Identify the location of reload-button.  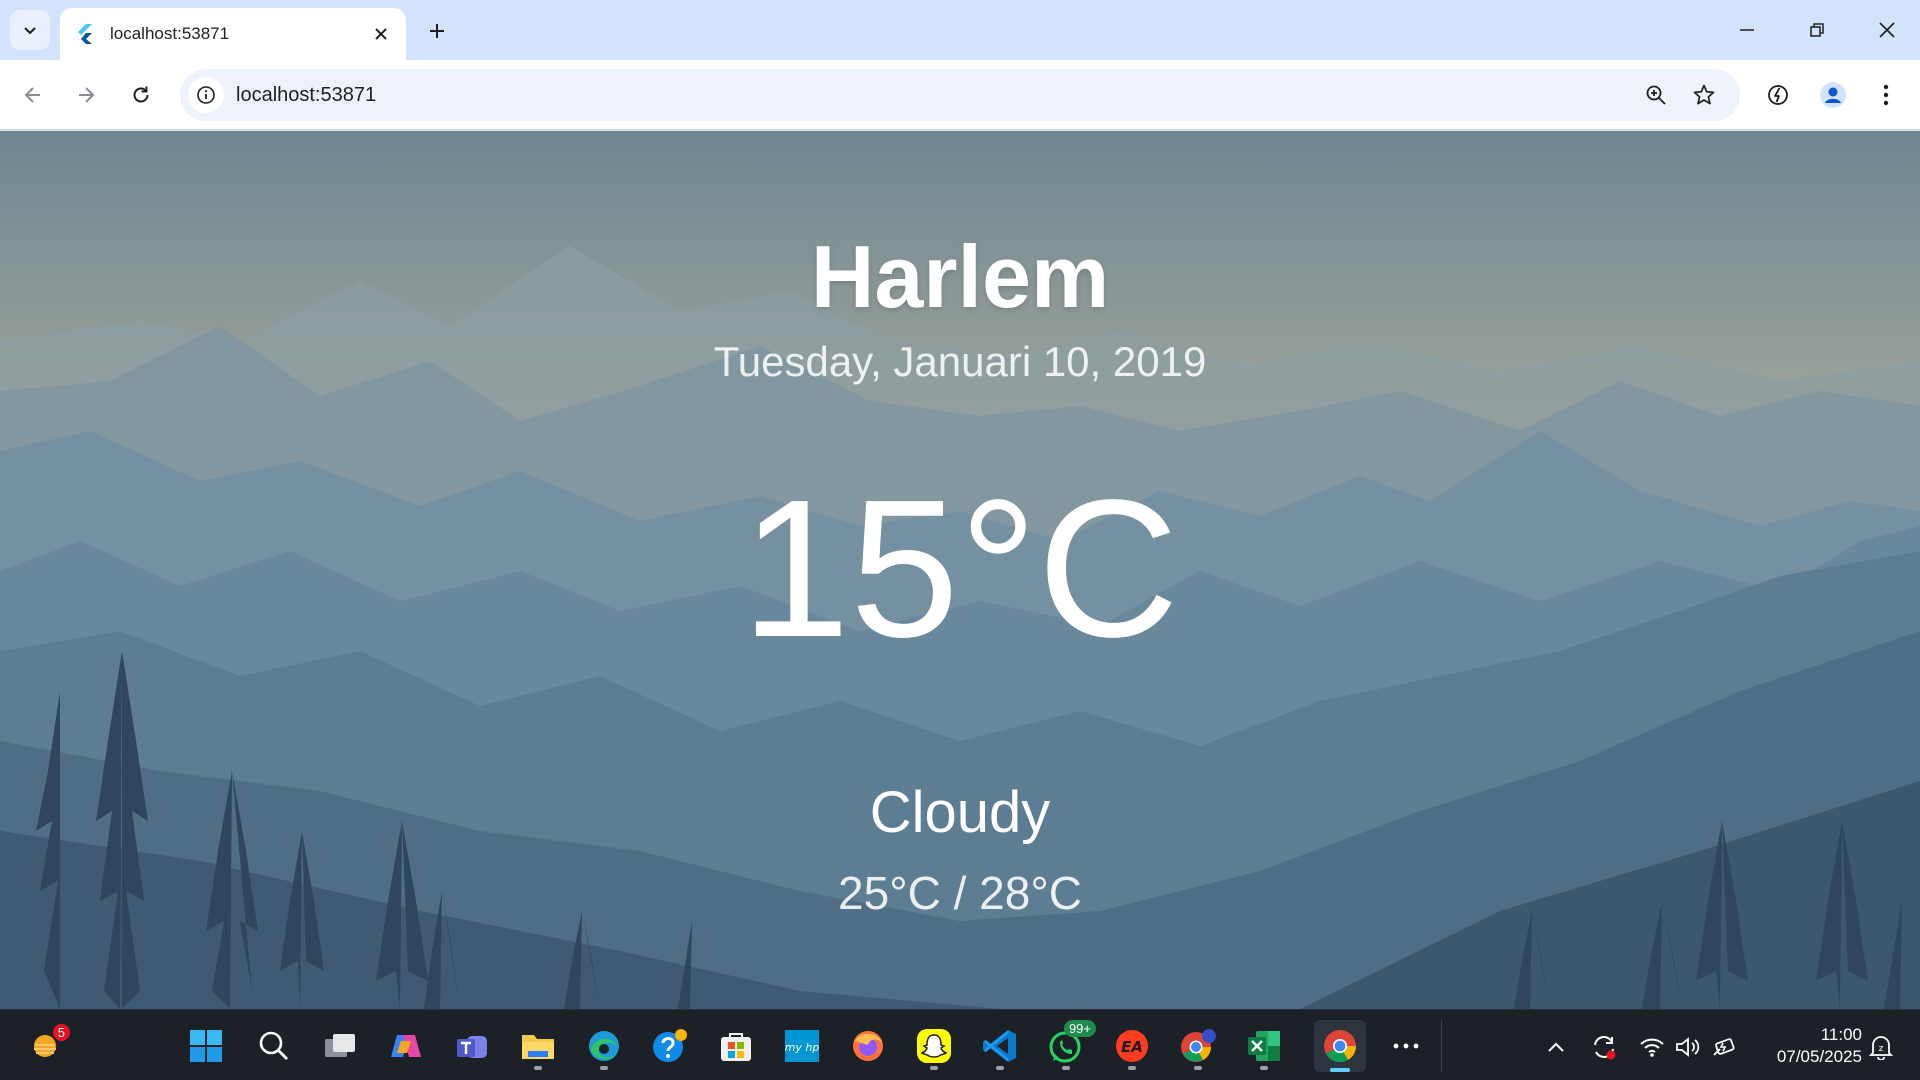
(141, 95).